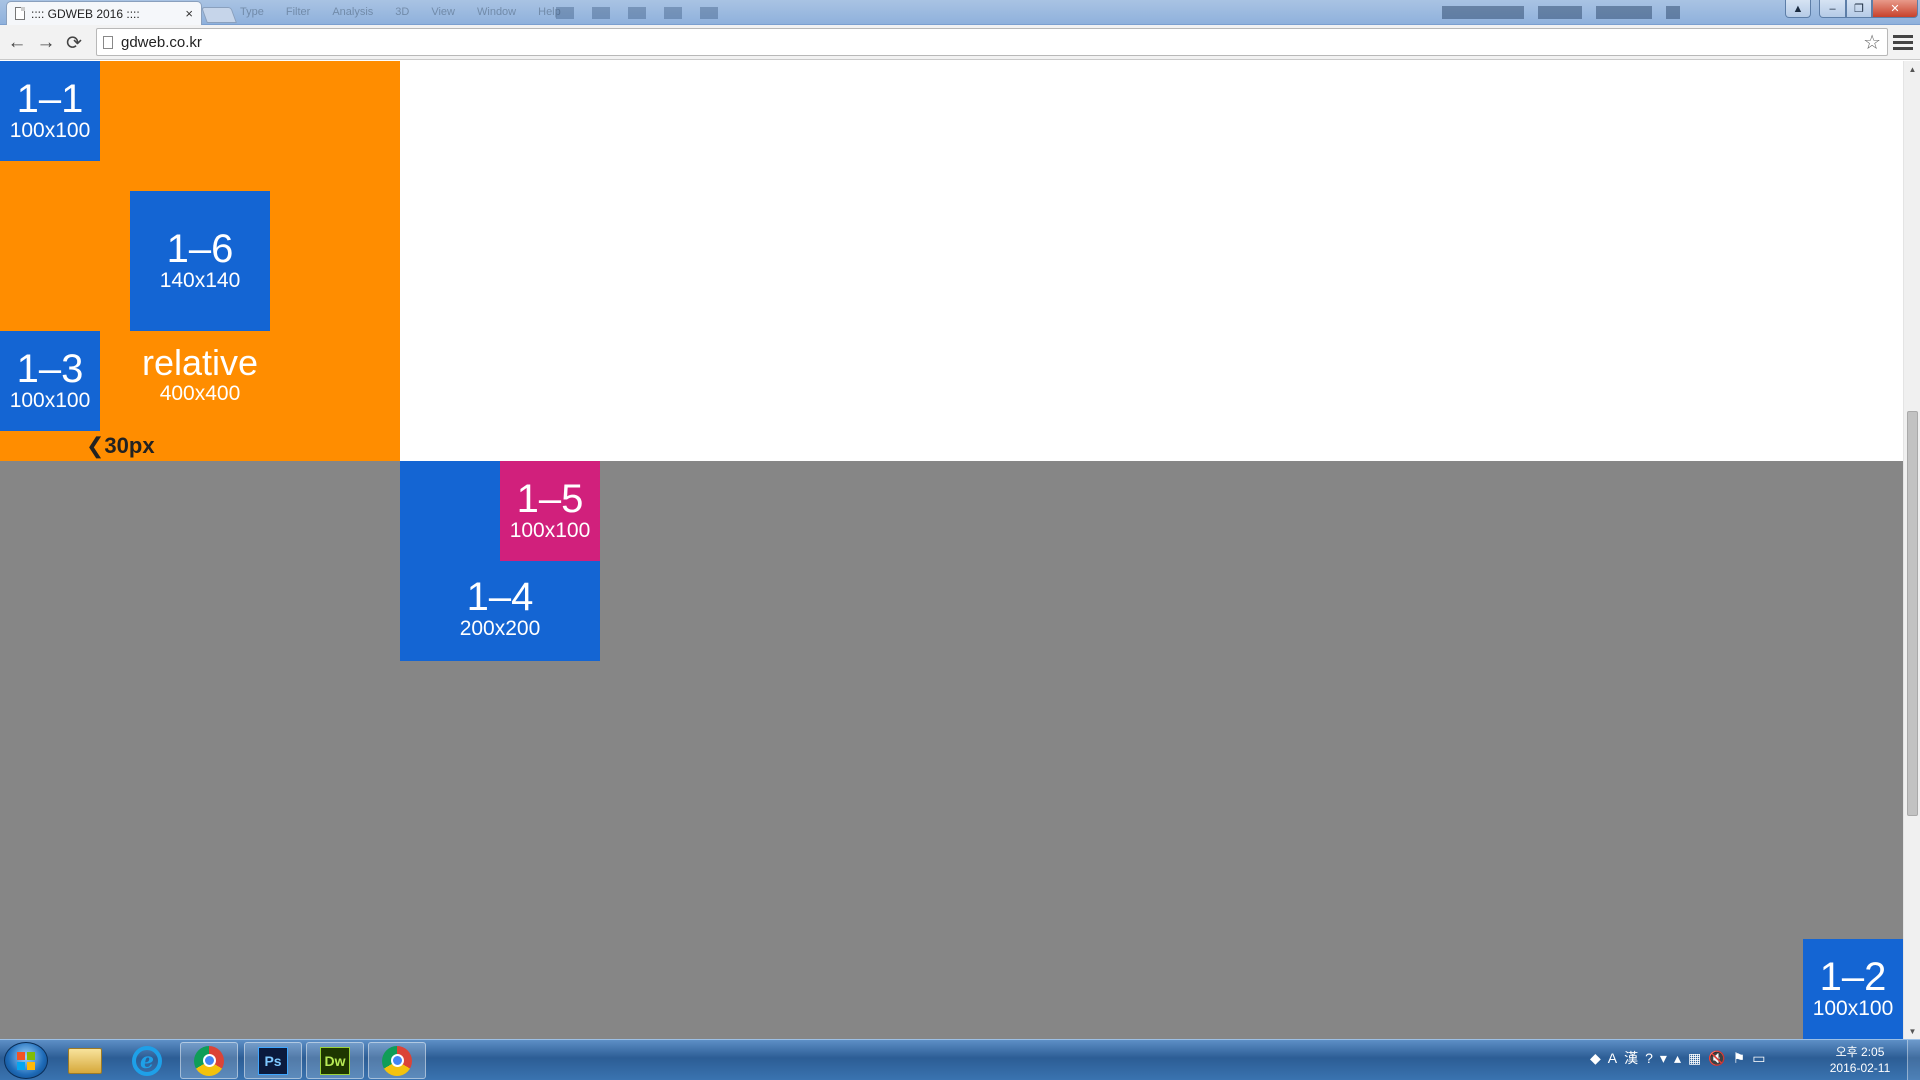  What do you see at coordinates (1595, 1058) in the screenshot?
I see `shield-icon: ◆` at bounding box center [1595, 1058].